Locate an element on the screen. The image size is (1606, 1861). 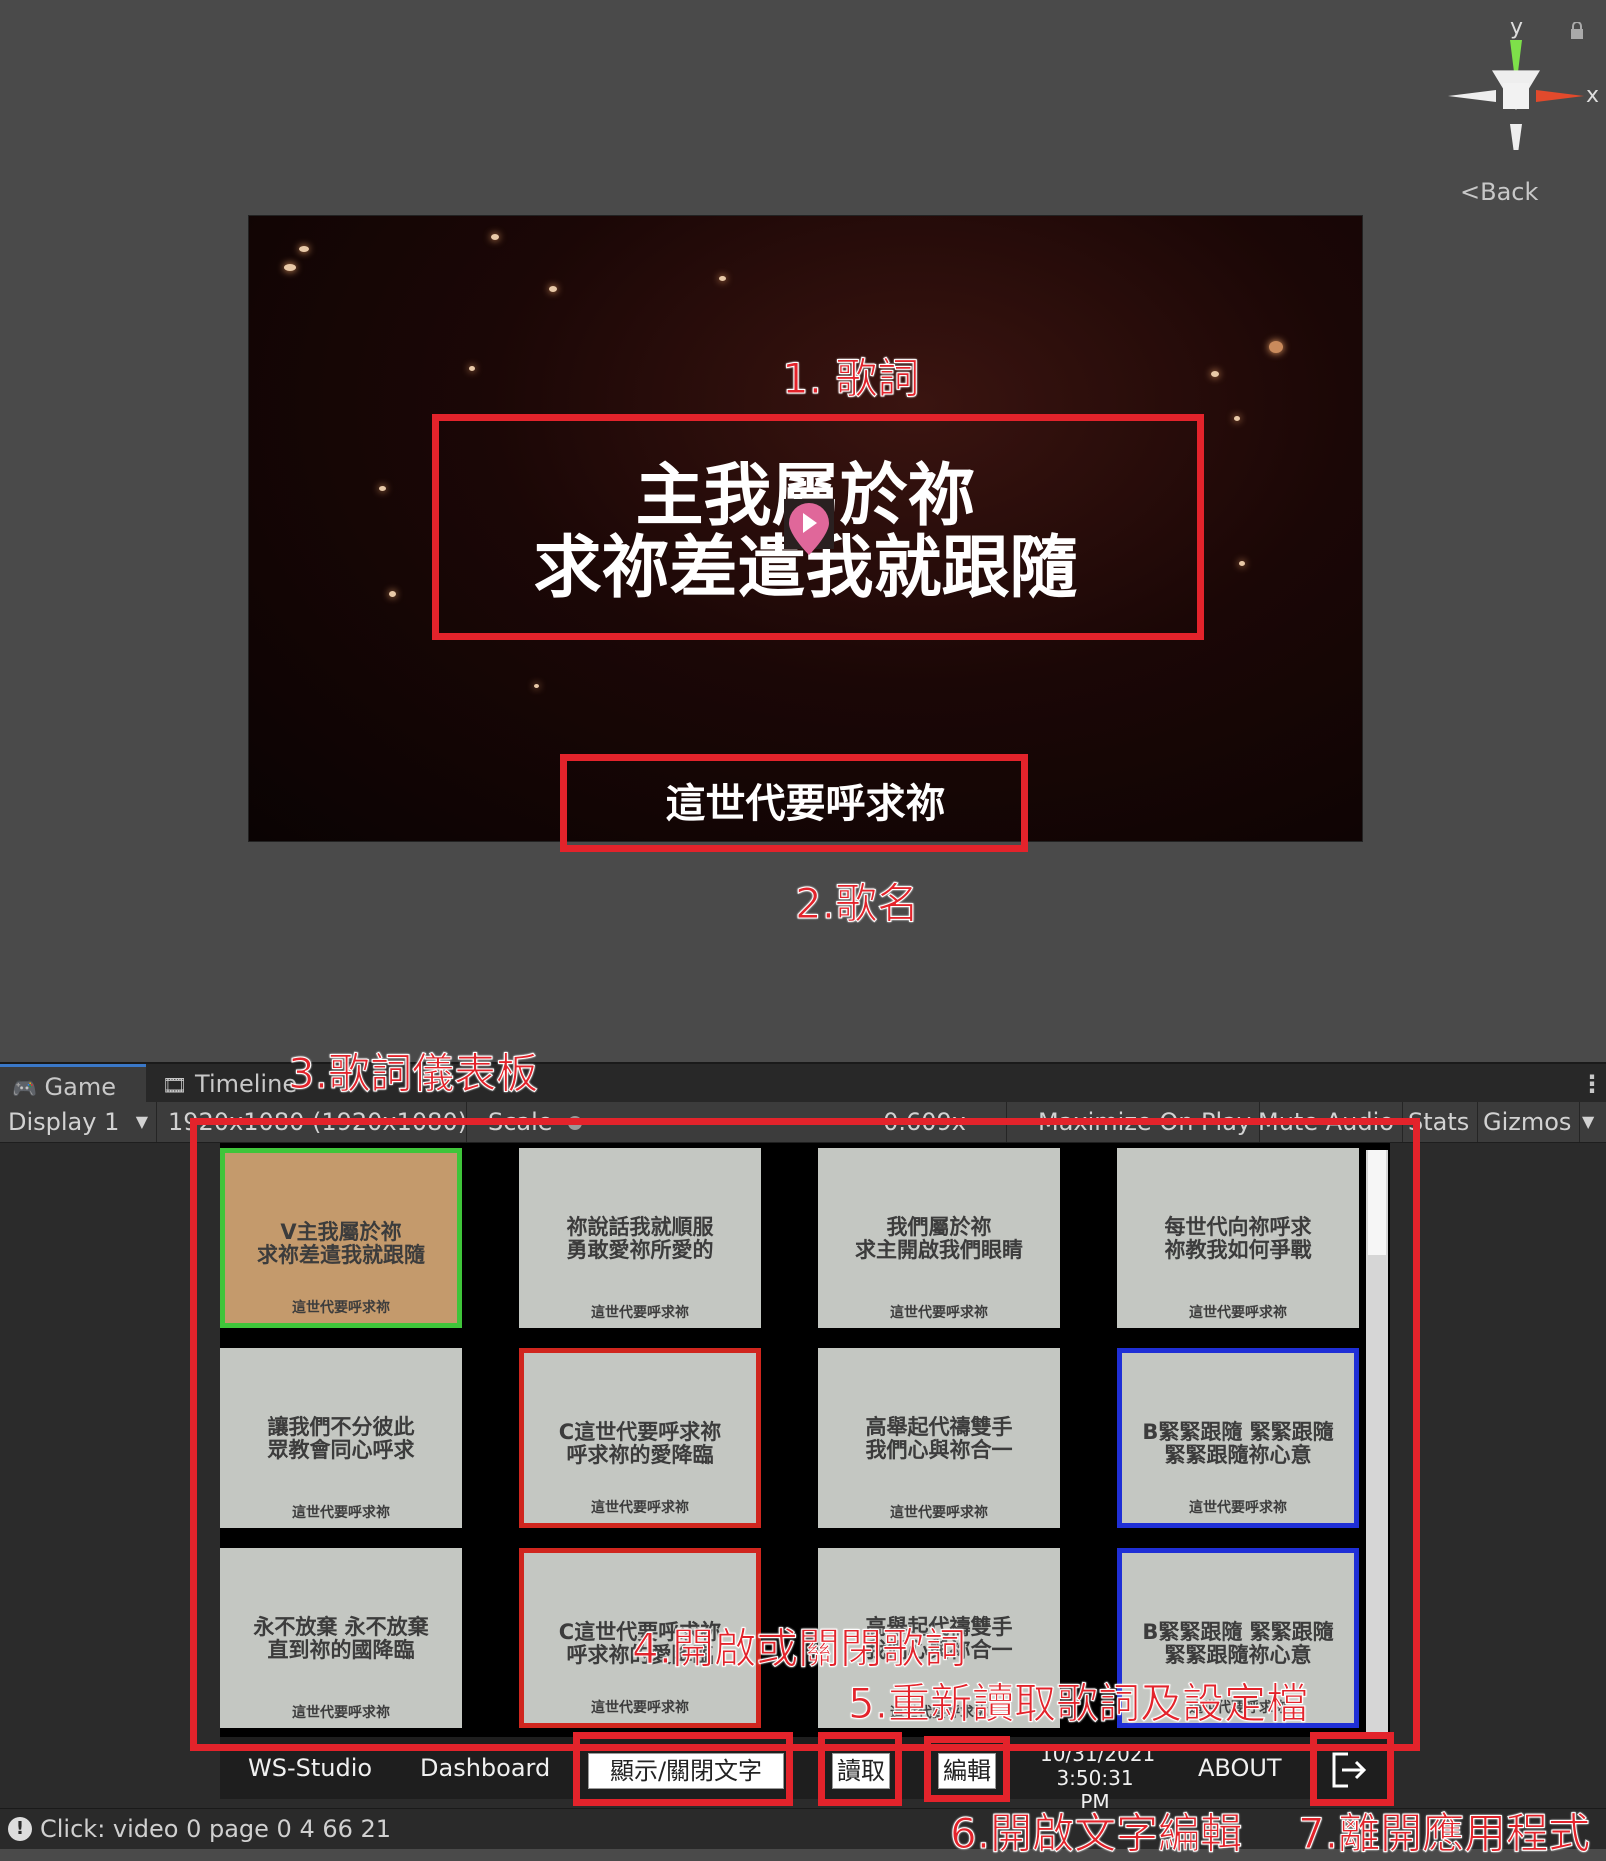
tab-timeline: 🎞 Timeline is located at coordinates (229, 1084).